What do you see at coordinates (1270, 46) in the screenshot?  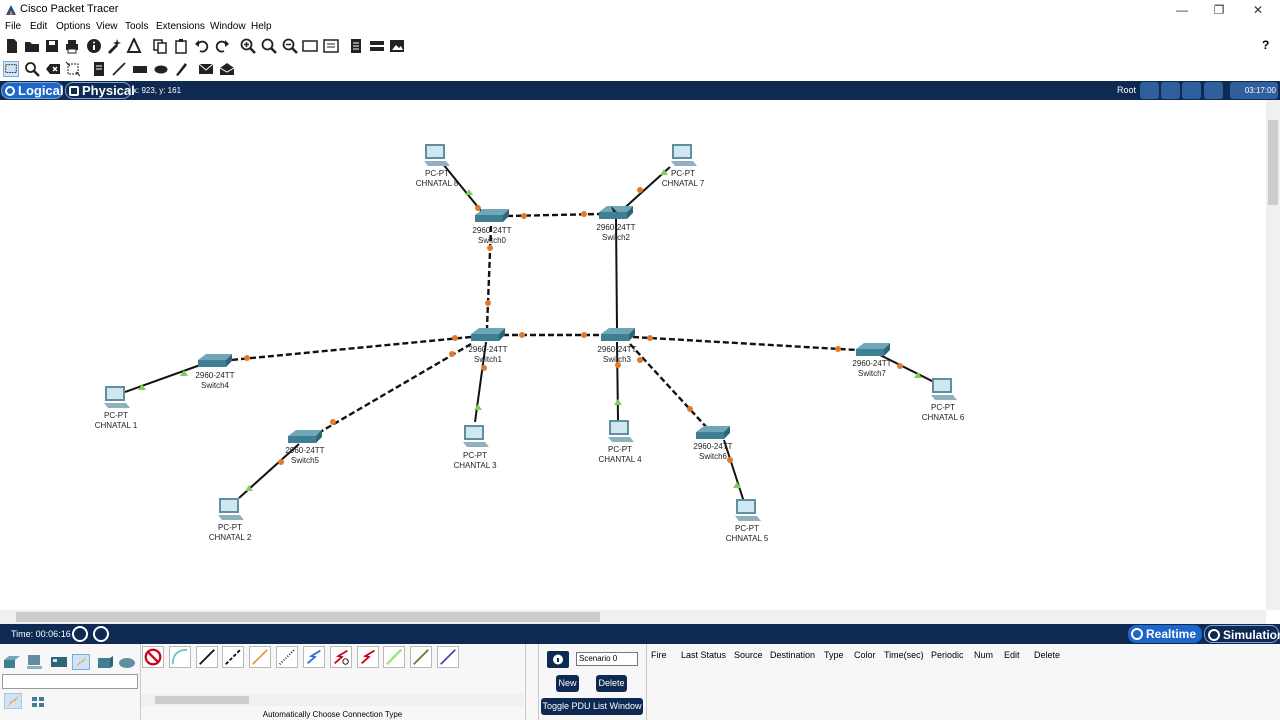 I see `help-icon: ?` at bounding box center [1270, 46].